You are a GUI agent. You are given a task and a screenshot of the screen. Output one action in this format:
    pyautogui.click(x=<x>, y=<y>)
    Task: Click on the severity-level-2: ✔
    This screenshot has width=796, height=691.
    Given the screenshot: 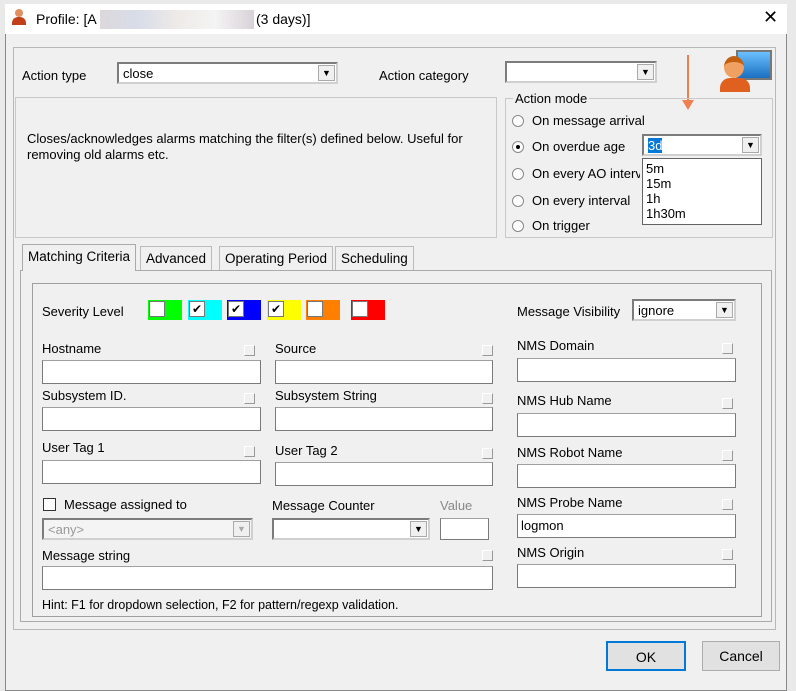 What is the action you would take?
    pyautogui.click(x=244, y=310)
    